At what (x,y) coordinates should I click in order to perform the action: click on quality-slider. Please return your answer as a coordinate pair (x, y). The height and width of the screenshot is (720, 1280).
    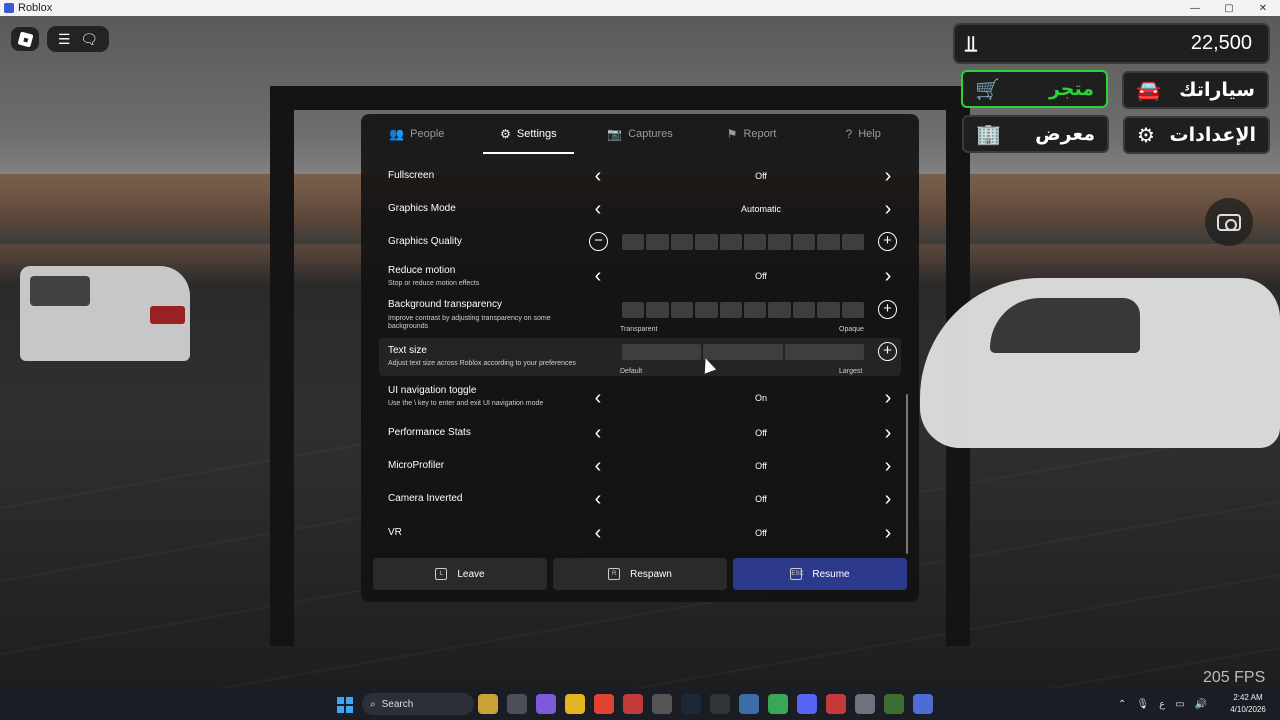
    Looking at the image, I should click on (743, 242).